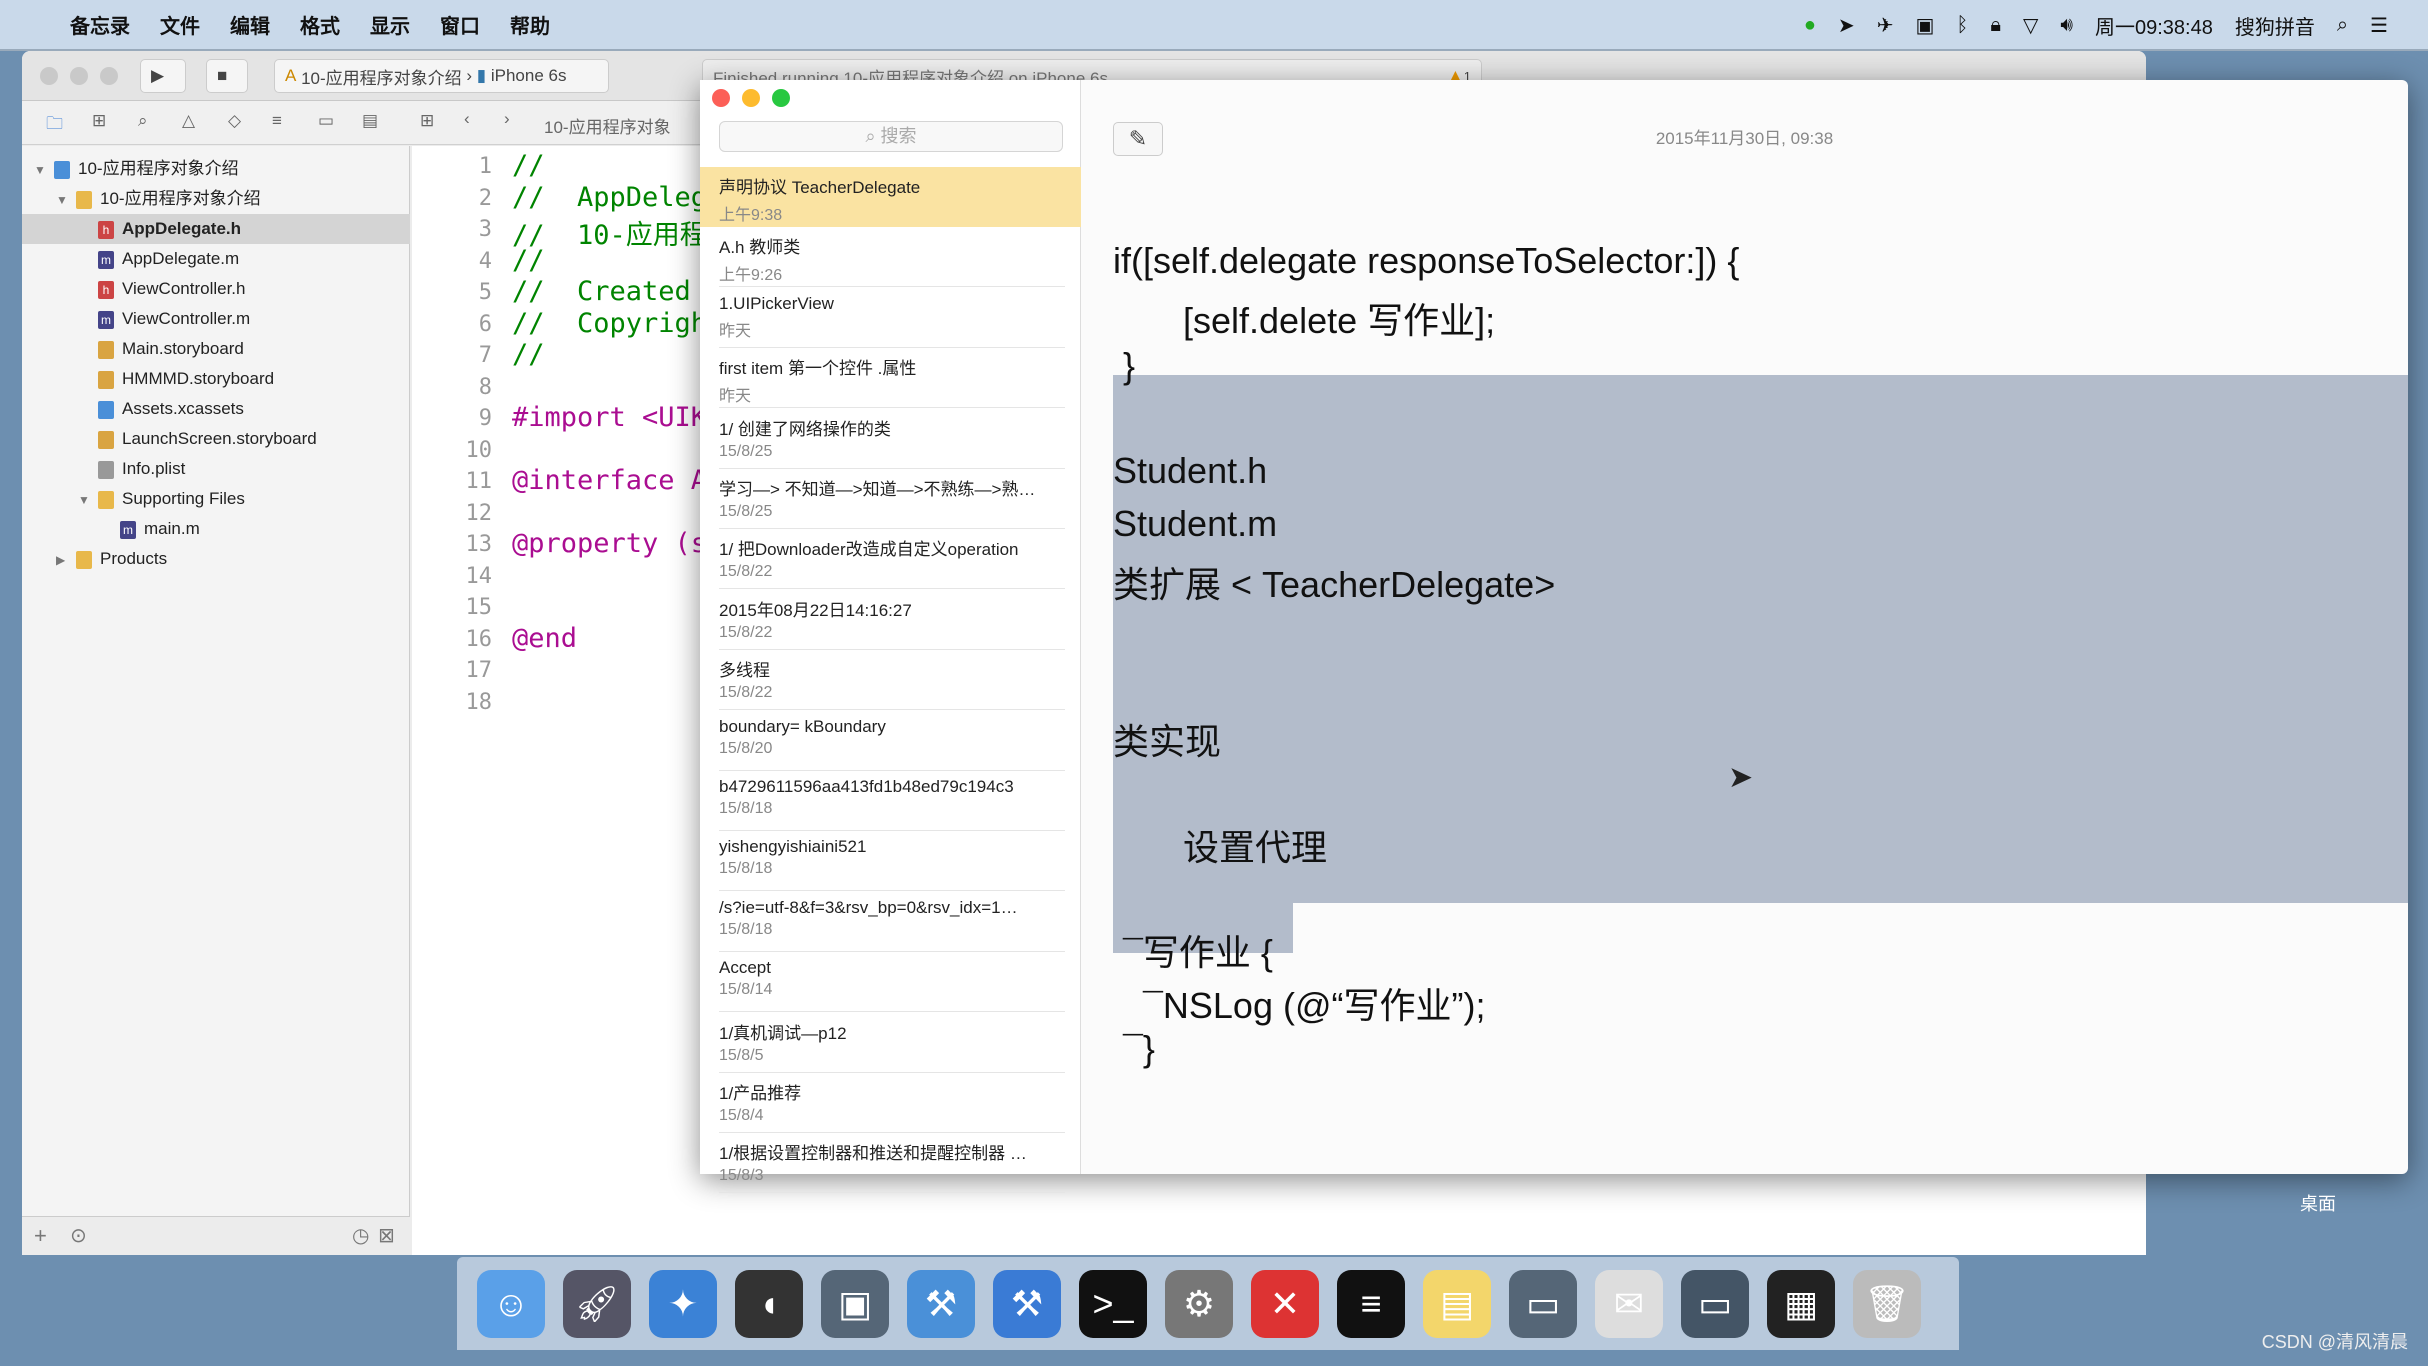 The width and height of the screenshot is (2428, 1366). Describe the element at coordinates (1887, 1303) in the screenshot. I see `trash-icon: 🗑︎` at that location.